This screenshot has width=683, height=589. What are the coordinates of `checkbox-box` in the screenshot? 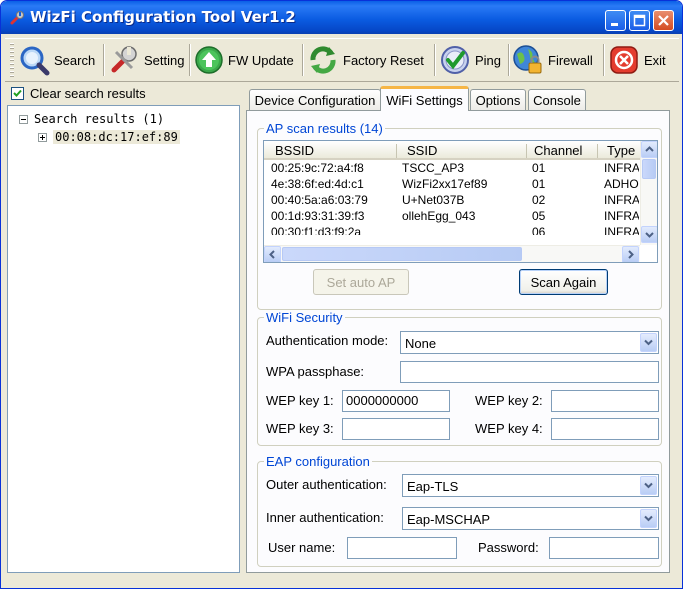 It's located at (17, 93).